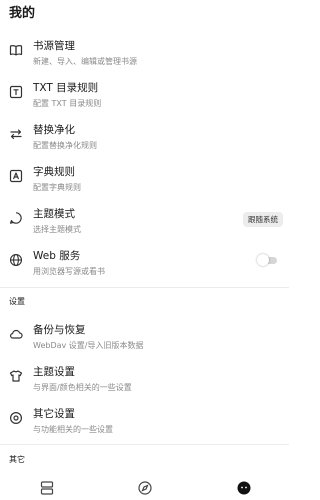  Describe the element at coordinates (16, 134) in the screenshot. I see `replace-icon` at that location.